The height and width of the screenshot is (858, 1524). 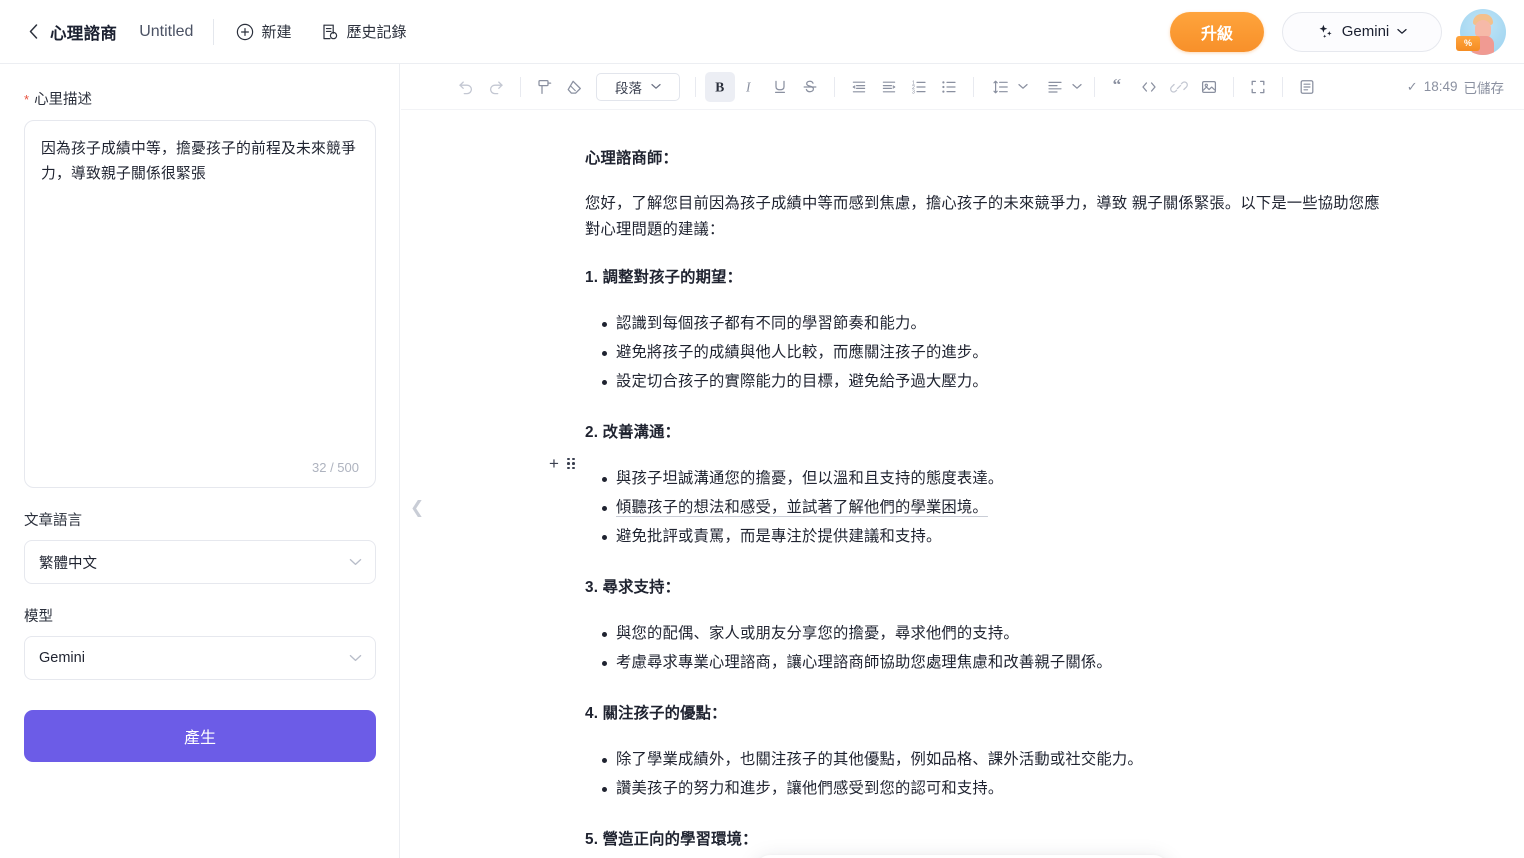 I want to click on list-item: 傾聽孩子的想法和感受，並試著了解他們的學業困境。, so click(x=985, y=507).